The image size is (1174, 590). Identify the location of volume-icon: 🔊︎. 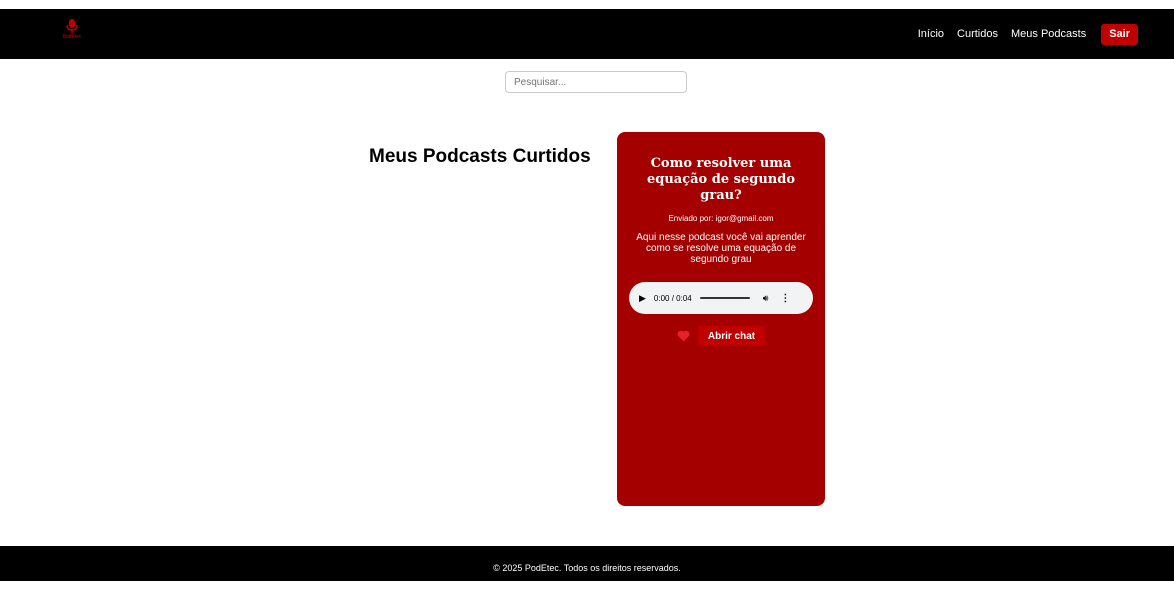
(766, 298).